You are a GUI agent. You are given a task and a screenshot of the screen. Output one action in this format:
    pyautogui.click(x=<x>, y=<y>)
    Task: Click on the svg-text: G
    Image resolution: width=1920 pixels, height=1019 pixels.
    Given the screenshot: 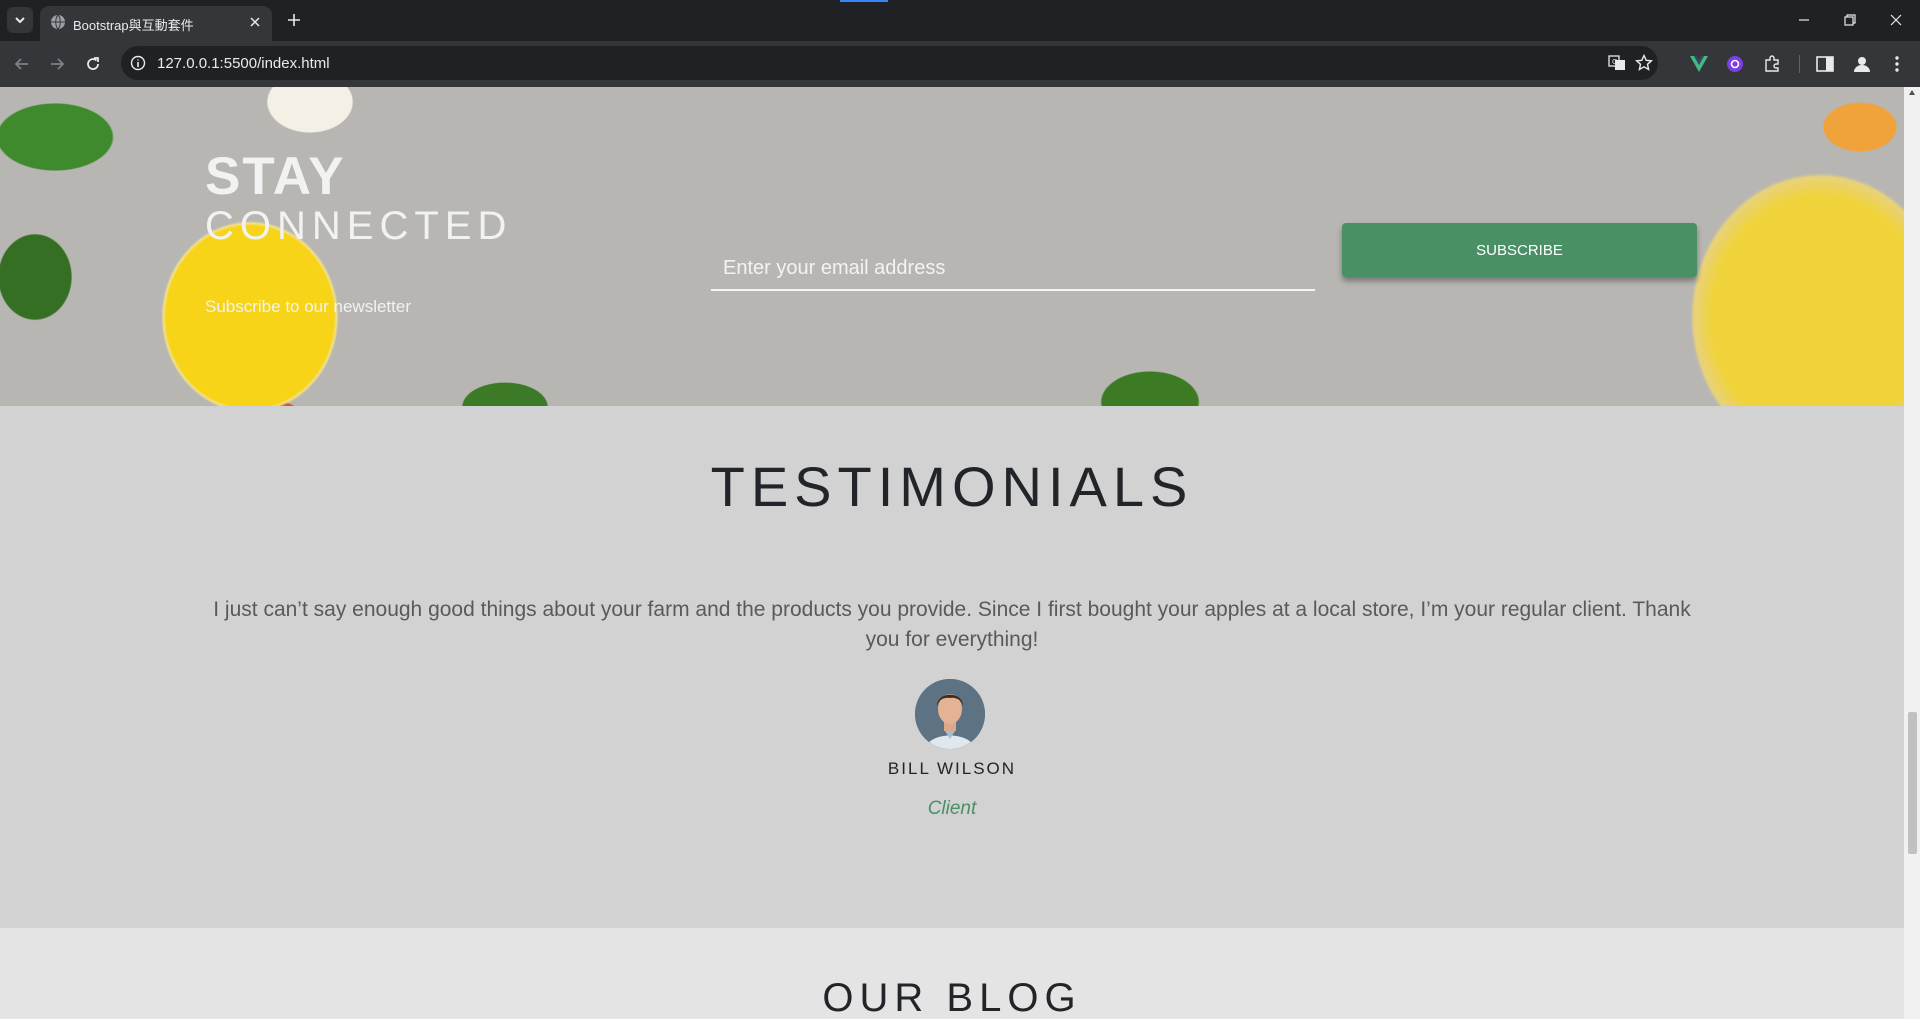 What is the action you would take?
    pyautogui.click(x=1614, y=62)
    